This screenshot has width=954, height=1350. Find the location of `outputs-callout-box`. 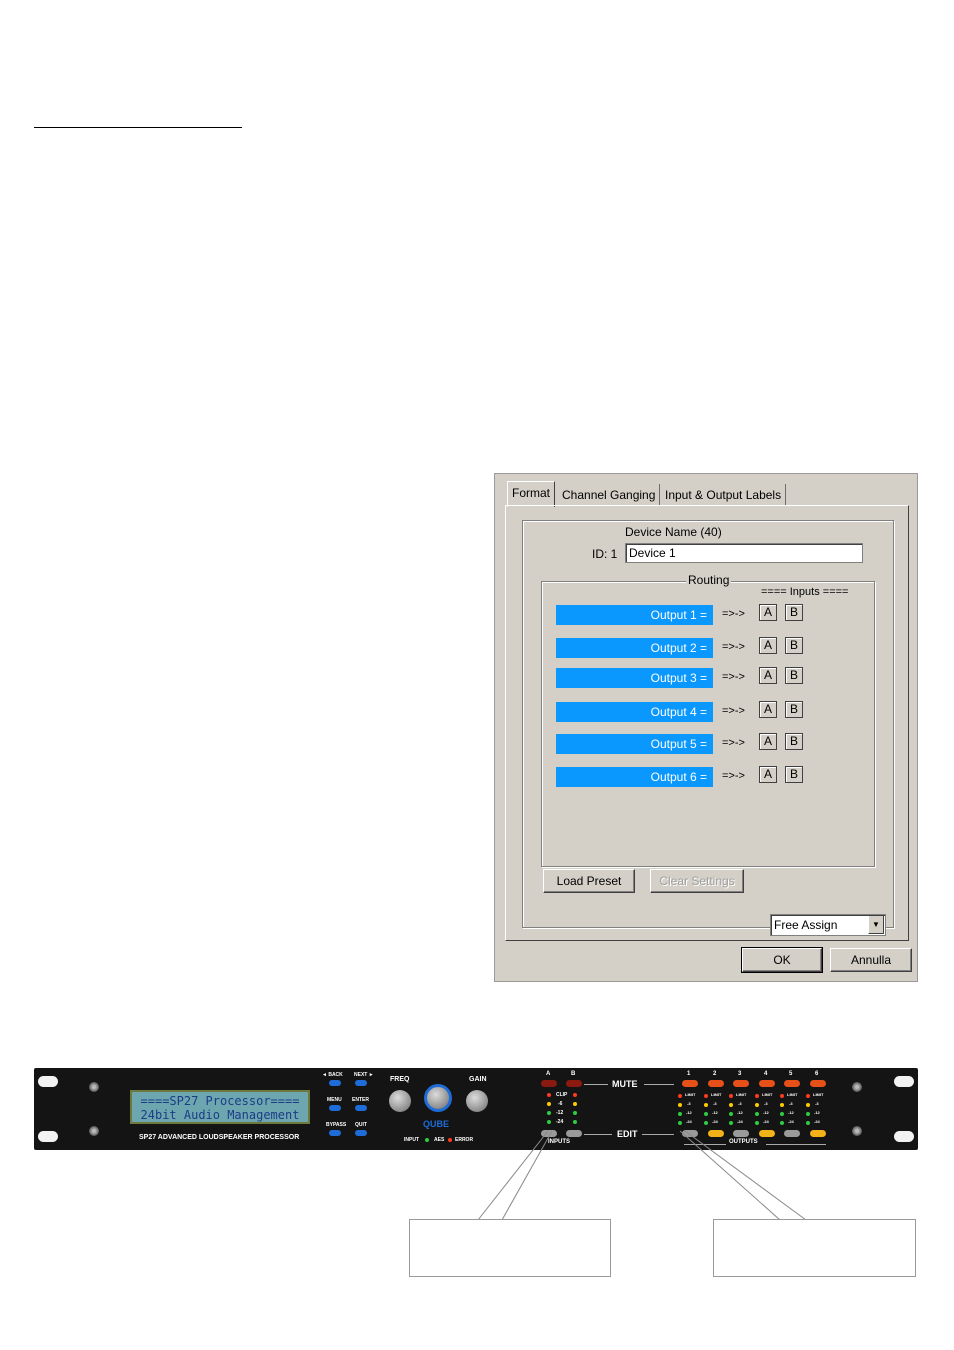

outputs-callout-box is located at coordinates (814, 1248).